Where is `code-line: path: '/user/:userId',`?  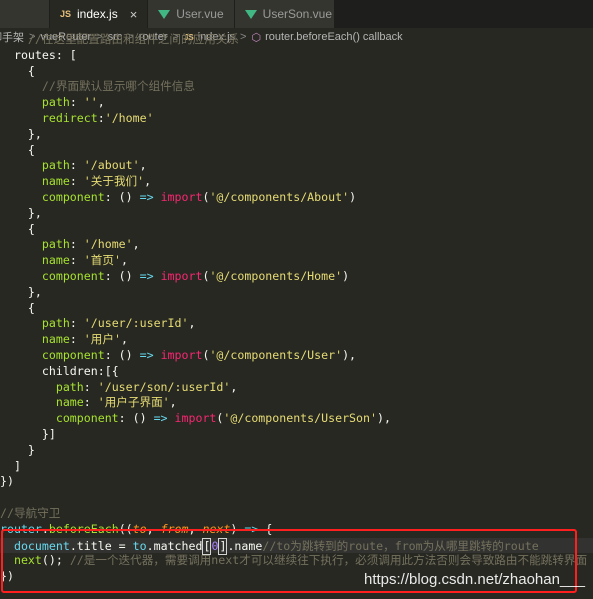 code-line: path: '/user/:userId', is located at coordinates (118, 323).